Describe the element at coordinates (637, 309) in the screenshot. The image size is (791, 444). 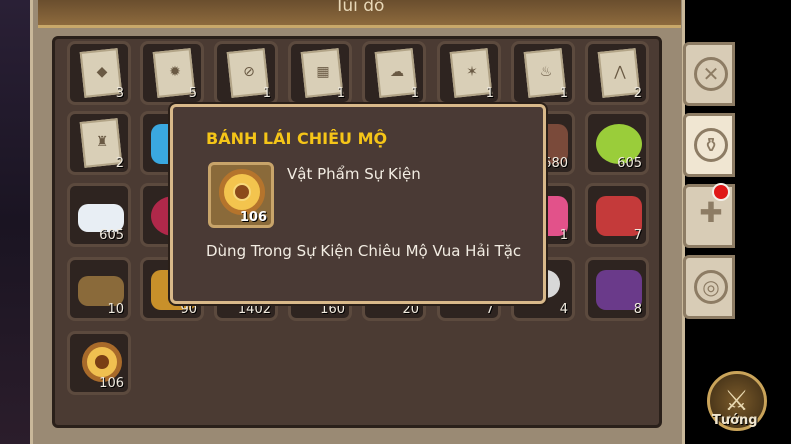
I see `item-count: 8` at that location.